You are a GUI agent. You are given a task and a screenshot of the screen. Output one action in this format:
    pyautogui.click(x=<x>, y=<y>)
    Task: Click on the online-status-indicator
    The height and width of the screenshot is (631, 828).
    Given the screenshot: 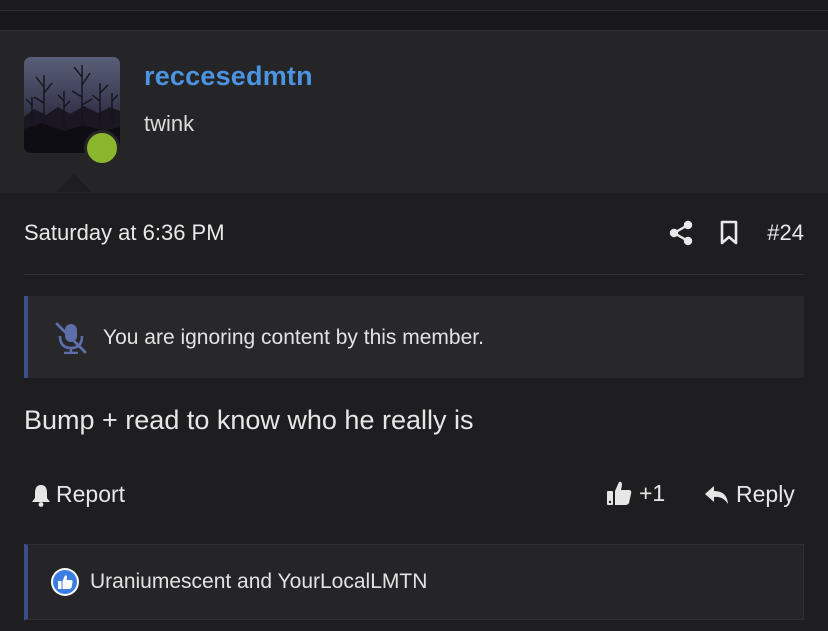 What is the action you would take?
    pyautogui.click(x=102, y=148)
    